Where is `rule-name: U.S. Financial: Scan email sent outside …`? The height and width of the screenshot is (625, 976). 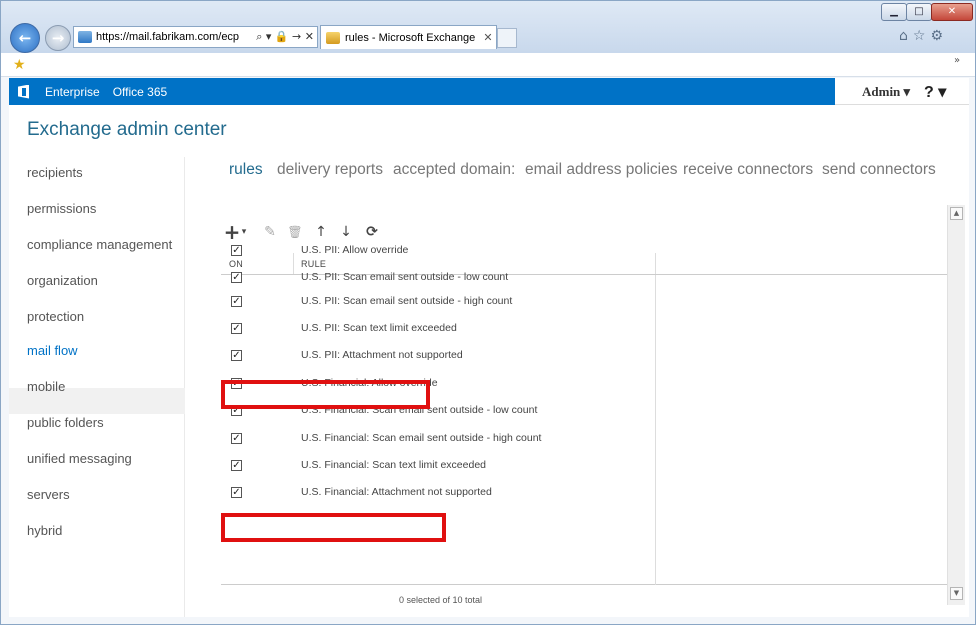
rule-name: U.S. Financial: Scan email sent outside … is located at coordinates (421, 438).